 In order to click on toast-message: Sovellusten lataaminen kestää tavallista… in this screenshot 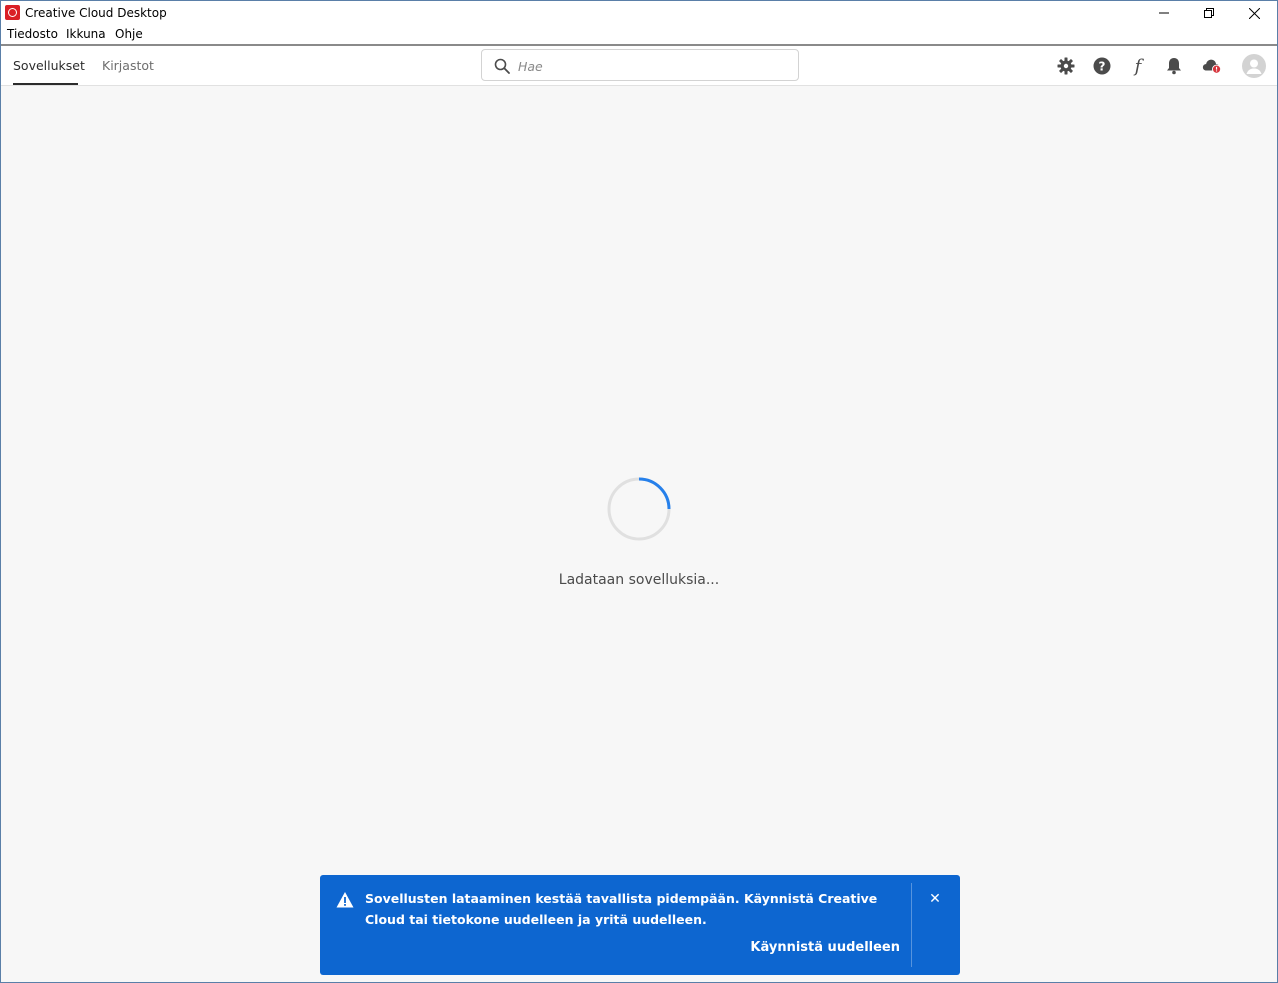, I will do `click(621, 909)`.